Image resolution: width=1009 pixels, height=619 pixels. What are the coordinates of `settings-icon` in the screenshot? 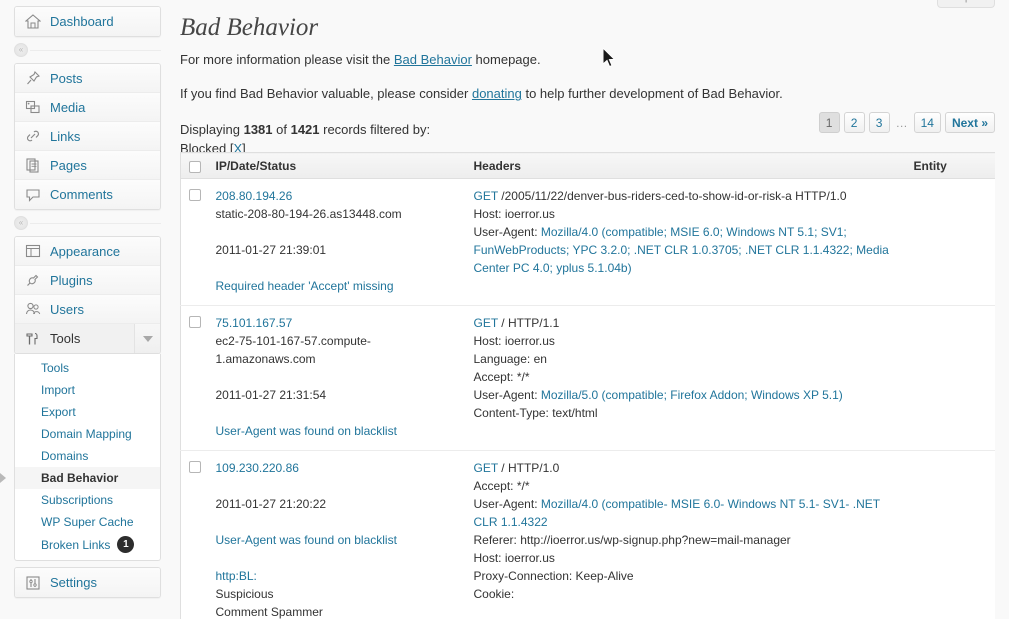 It's located at (33, 583).